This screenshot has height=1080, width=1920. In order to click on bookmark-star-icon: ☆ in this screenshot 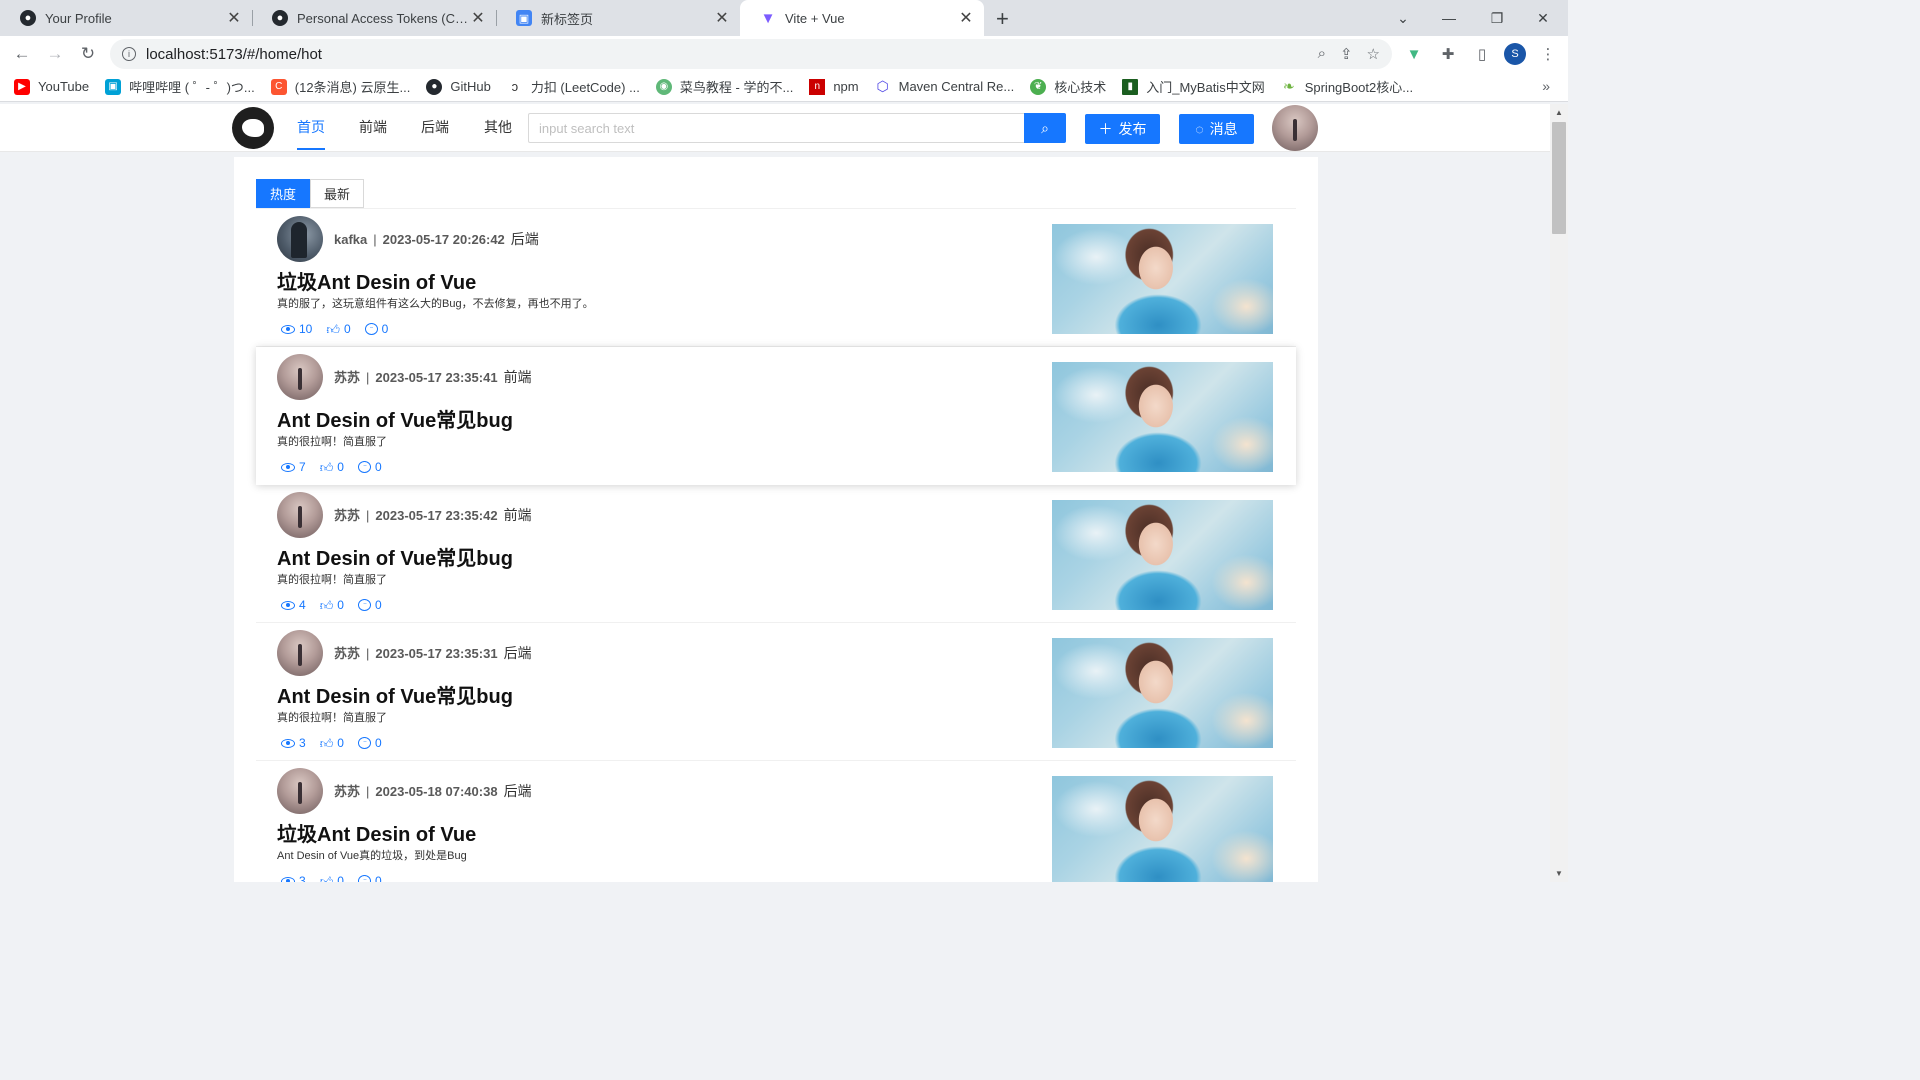, I will do `click(1373, 54)`.